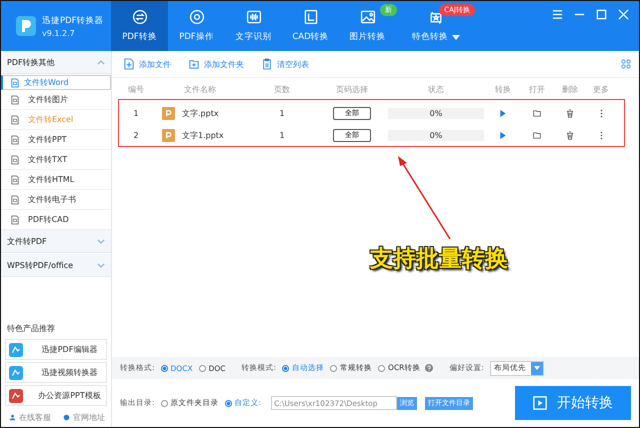  What do you see at coordinates (429, 368) in the screenshot?
I see `help-icon` at bounding box center [429, 368].